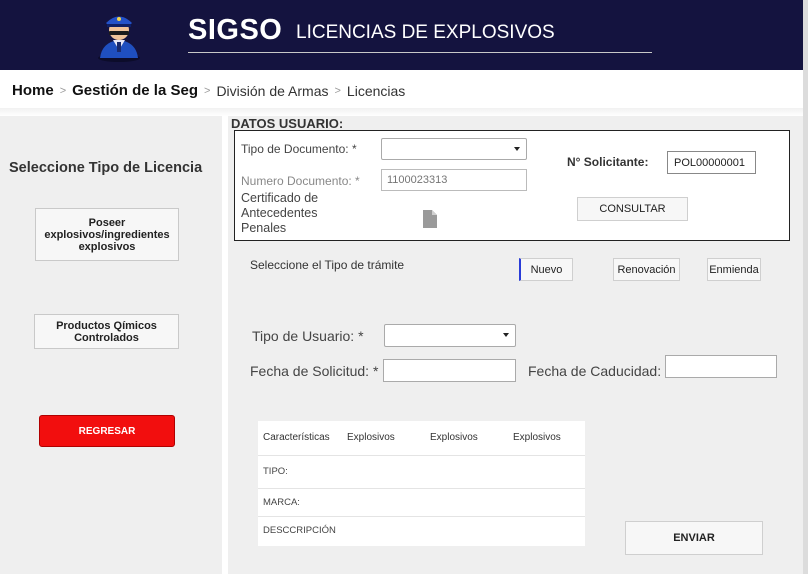 The width and height of the screenshot is (808, 574). Describe the element at coordinates (425, 32) in the screenshot. I see `app-subtitle: LICENCIAS DE EXPLOSIVOS` at that location.